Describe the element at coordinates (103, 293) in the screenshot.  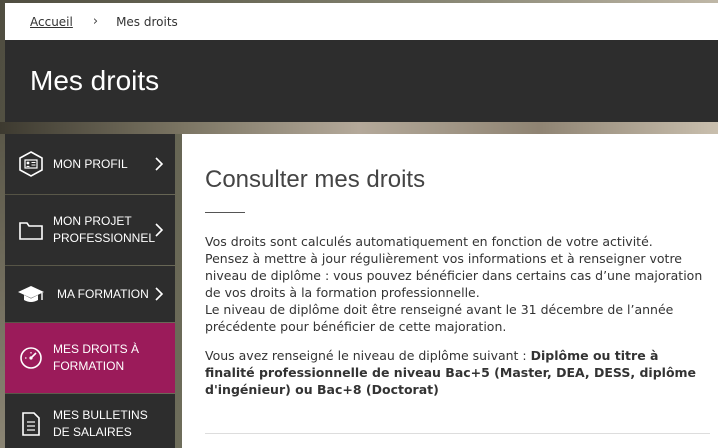
I see `sidebar-item-label: MA FORMATION` at that location.